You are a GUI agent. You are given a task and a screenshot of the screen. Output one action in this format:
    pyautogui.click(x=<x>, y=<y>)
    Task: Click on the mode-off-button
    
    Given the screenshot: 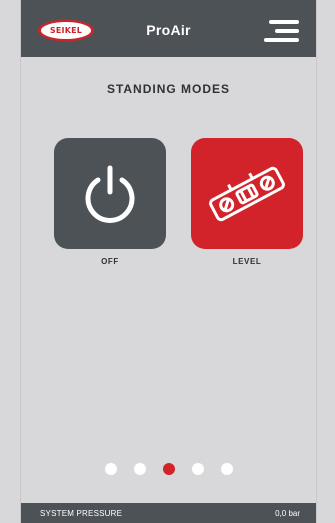 What is the action you would take?
    pyautogui.click(x=110, y=193)
    